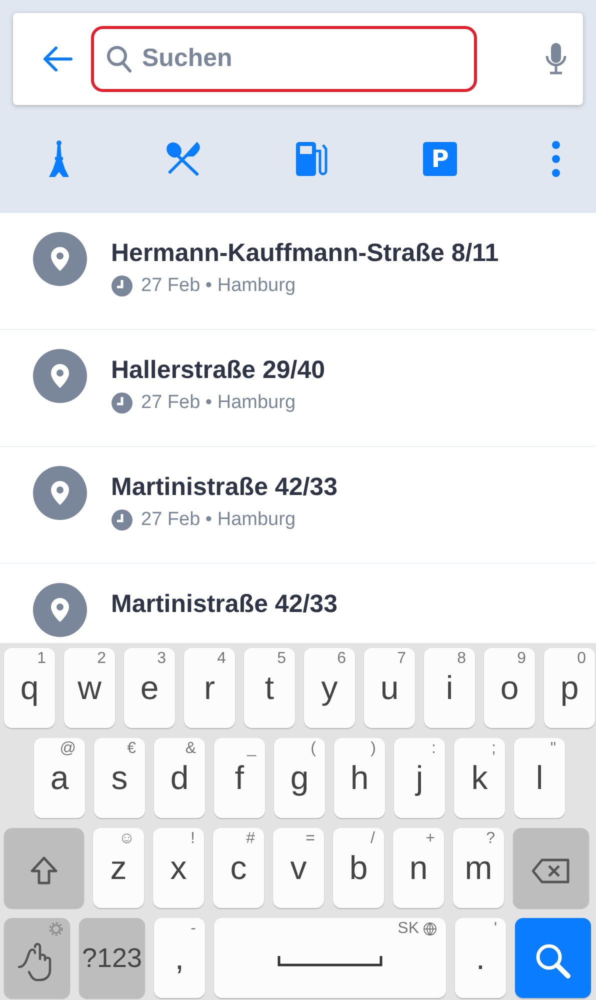 The height and width of the screenshot is (1000, 596). Describe the element at coordinates (179, 958) in the screenshot. I see `keyboard-key: , -` at that location.